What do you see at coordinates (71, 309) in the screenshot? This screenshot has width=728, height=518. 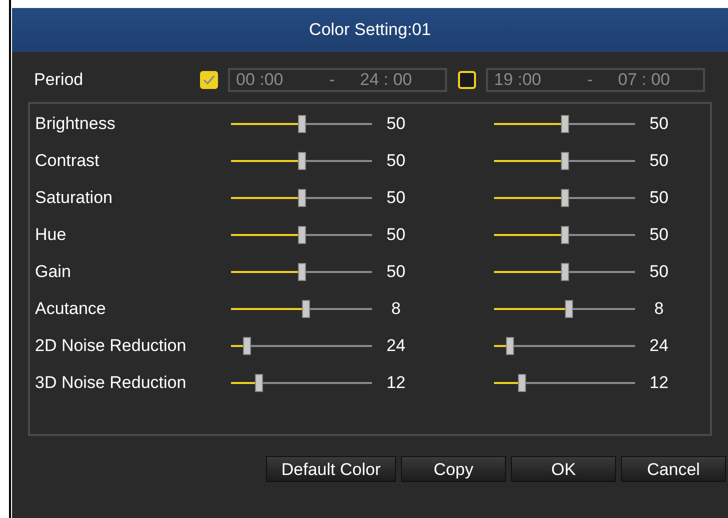 I see `setting-label: Acutance` at bounding box center [71, 309].